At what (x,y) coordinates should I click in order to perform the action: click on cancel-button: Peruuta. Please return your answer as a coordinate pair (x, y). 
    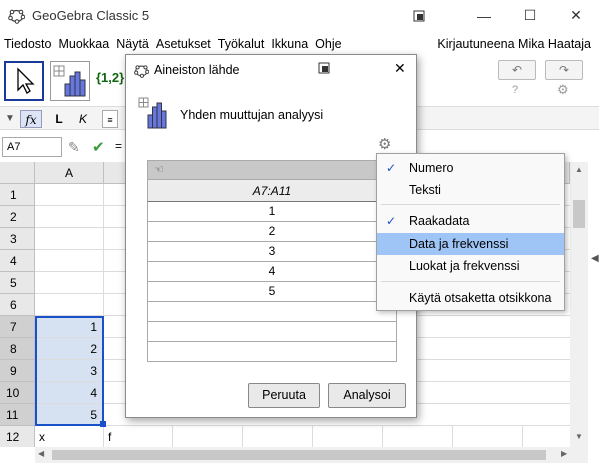
    Looking at the image, I should click on (284, 395).